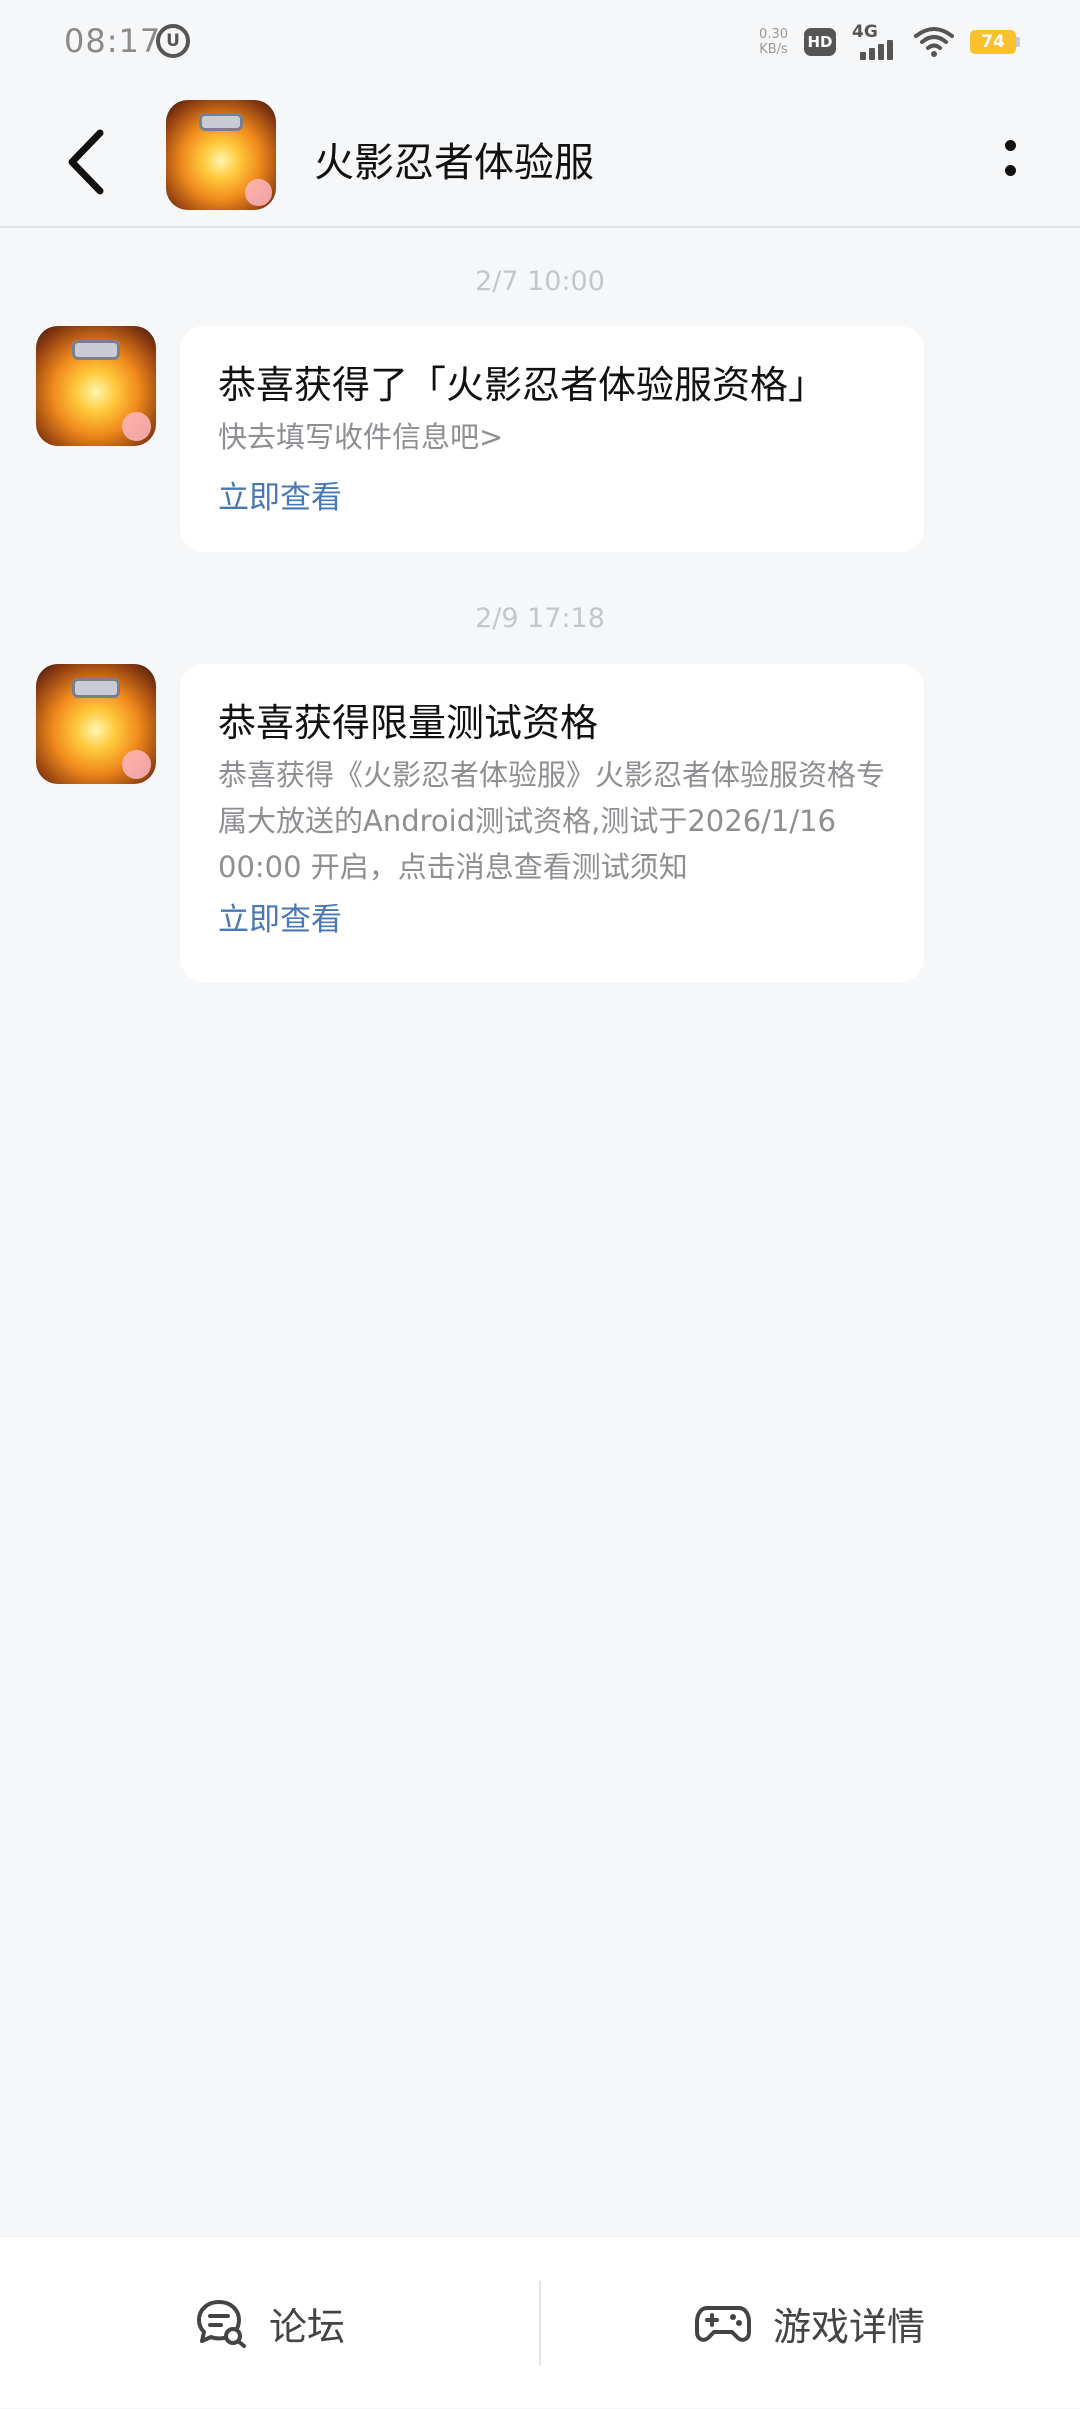 The height and width of the screenshot is (2409, 1080). I want to click on notification-app-icon: U, so click(173, 41).